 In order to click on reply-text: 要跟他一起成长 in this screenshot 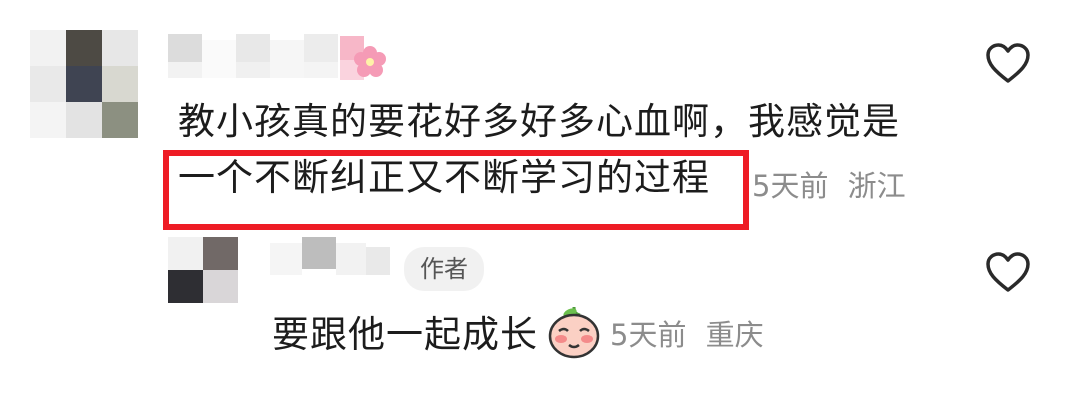, I will do `click(405, 334)`.